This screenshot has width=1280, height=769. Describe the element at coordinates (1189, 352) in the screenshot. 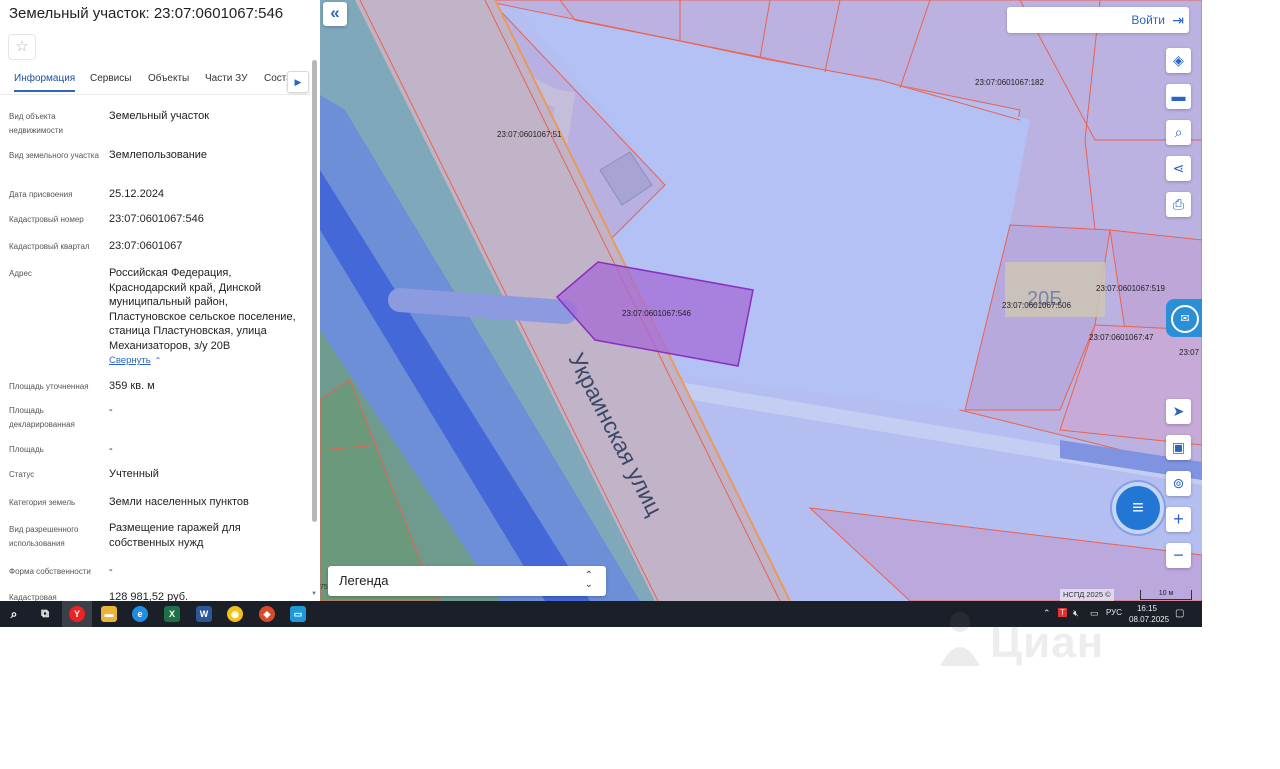

I see `parcel-label-edge: 23:07` at that location.